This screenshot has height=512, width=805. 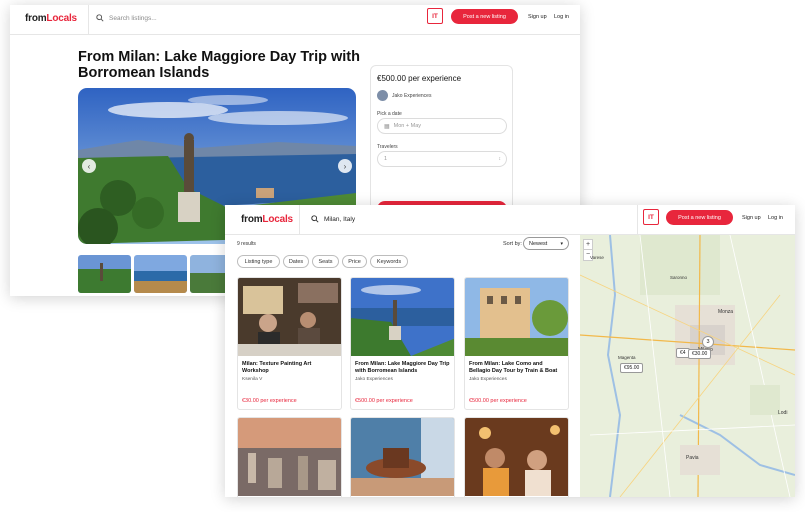 I want to click on date-picker: ▦ Mon + May, so click(x=442, y=126).